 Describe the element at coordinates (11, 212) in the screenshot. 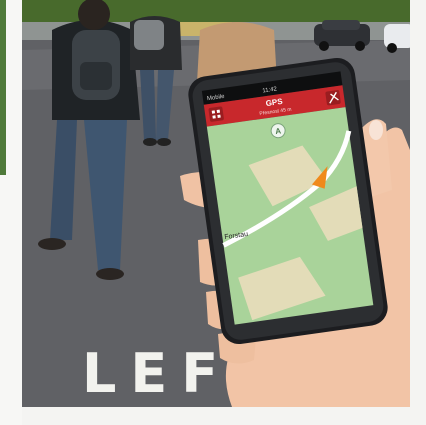

I see `left-border` at that location.